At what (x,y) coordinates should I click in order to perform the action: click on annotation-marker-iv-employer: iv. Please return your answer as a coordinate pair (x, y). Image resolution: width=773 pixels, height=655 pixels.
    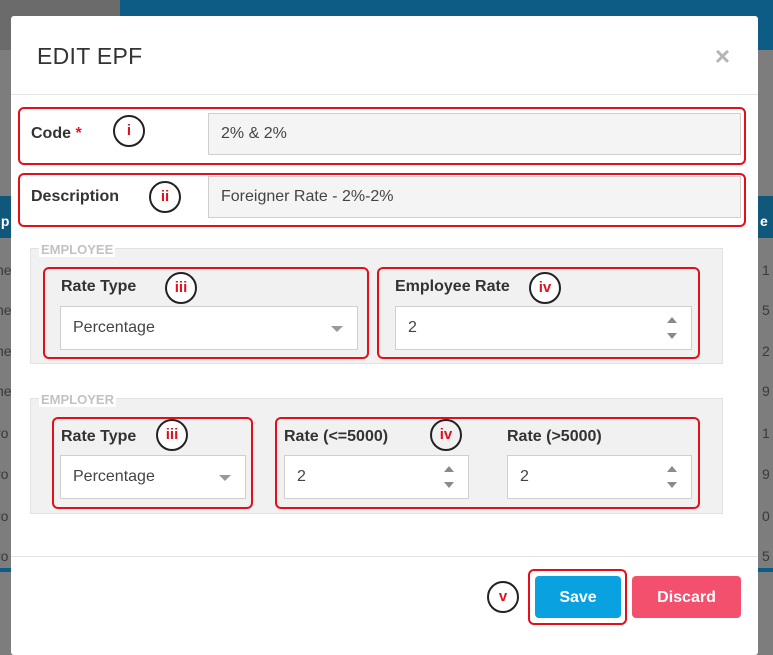
    Looking at the image, I should click on (446, 435).